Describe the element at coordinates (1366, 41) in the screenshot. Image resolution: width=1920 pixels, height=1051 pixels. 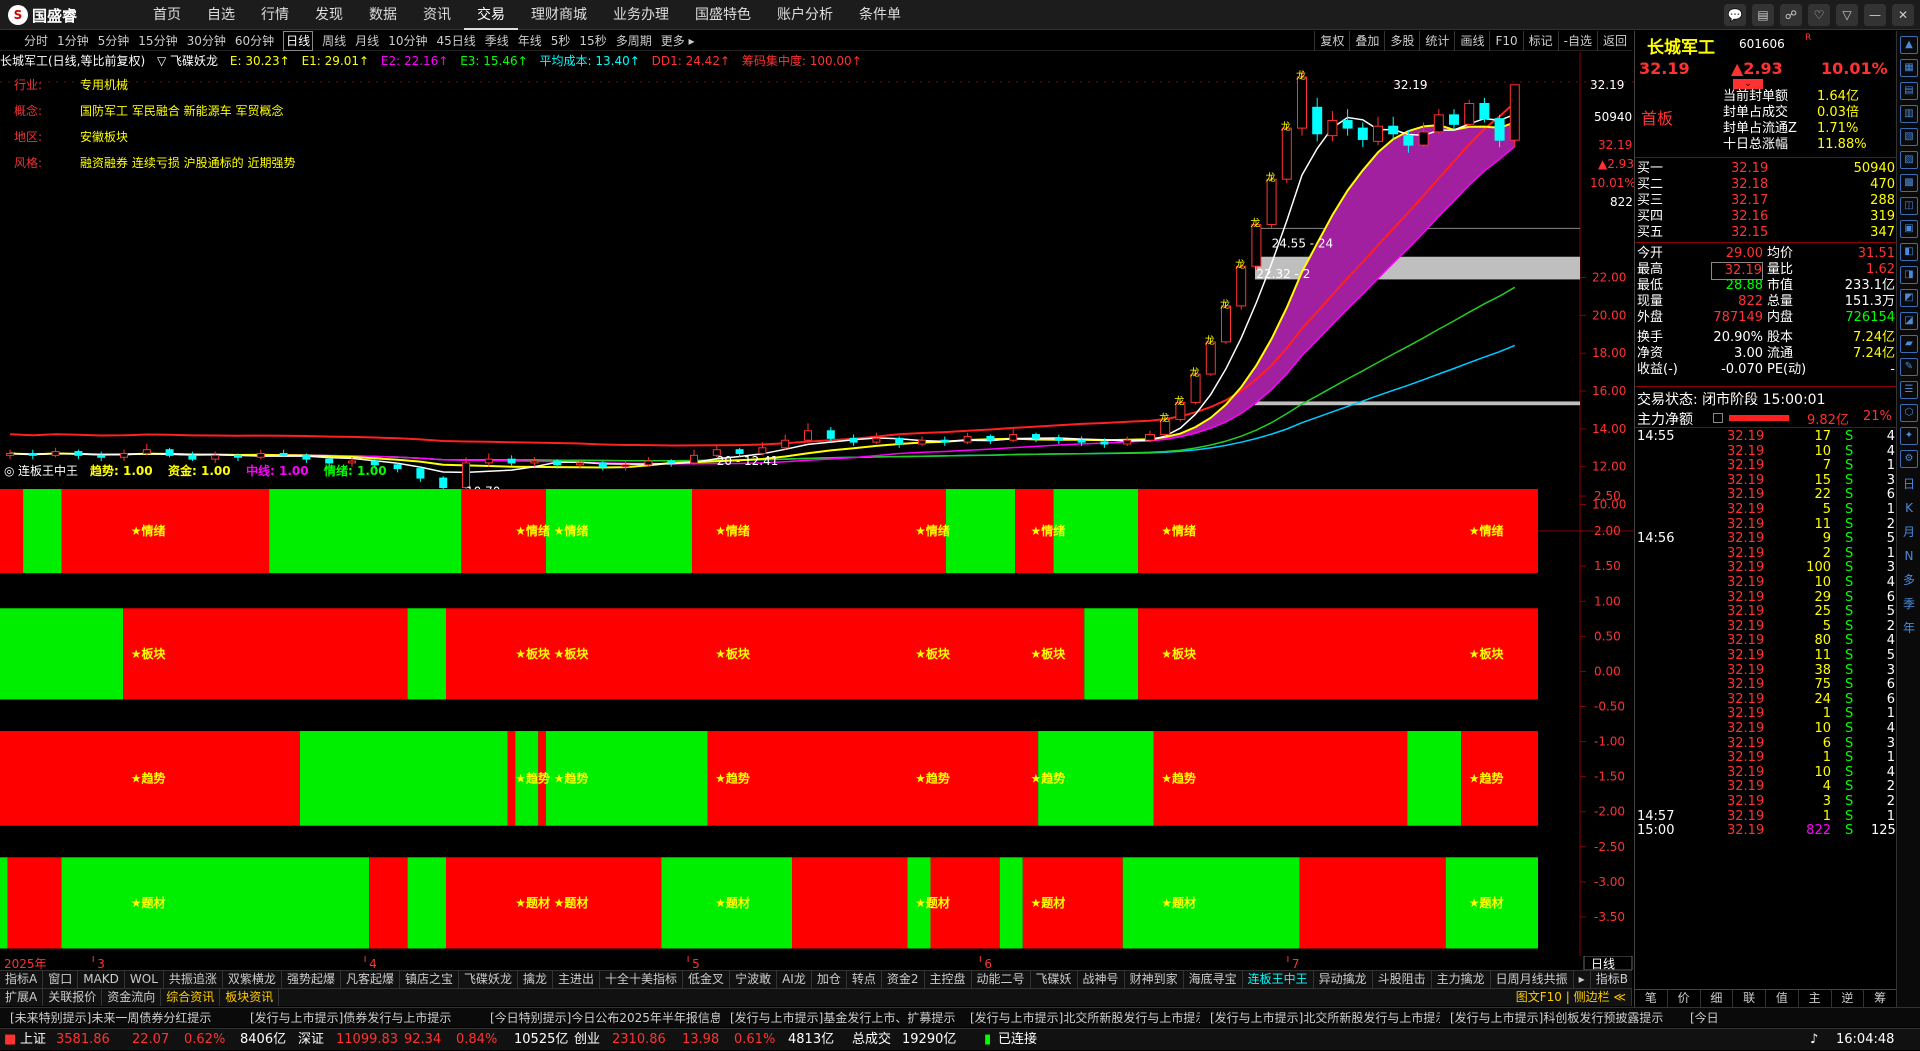
I see `toolbar-button-1: 叠加` at that location.